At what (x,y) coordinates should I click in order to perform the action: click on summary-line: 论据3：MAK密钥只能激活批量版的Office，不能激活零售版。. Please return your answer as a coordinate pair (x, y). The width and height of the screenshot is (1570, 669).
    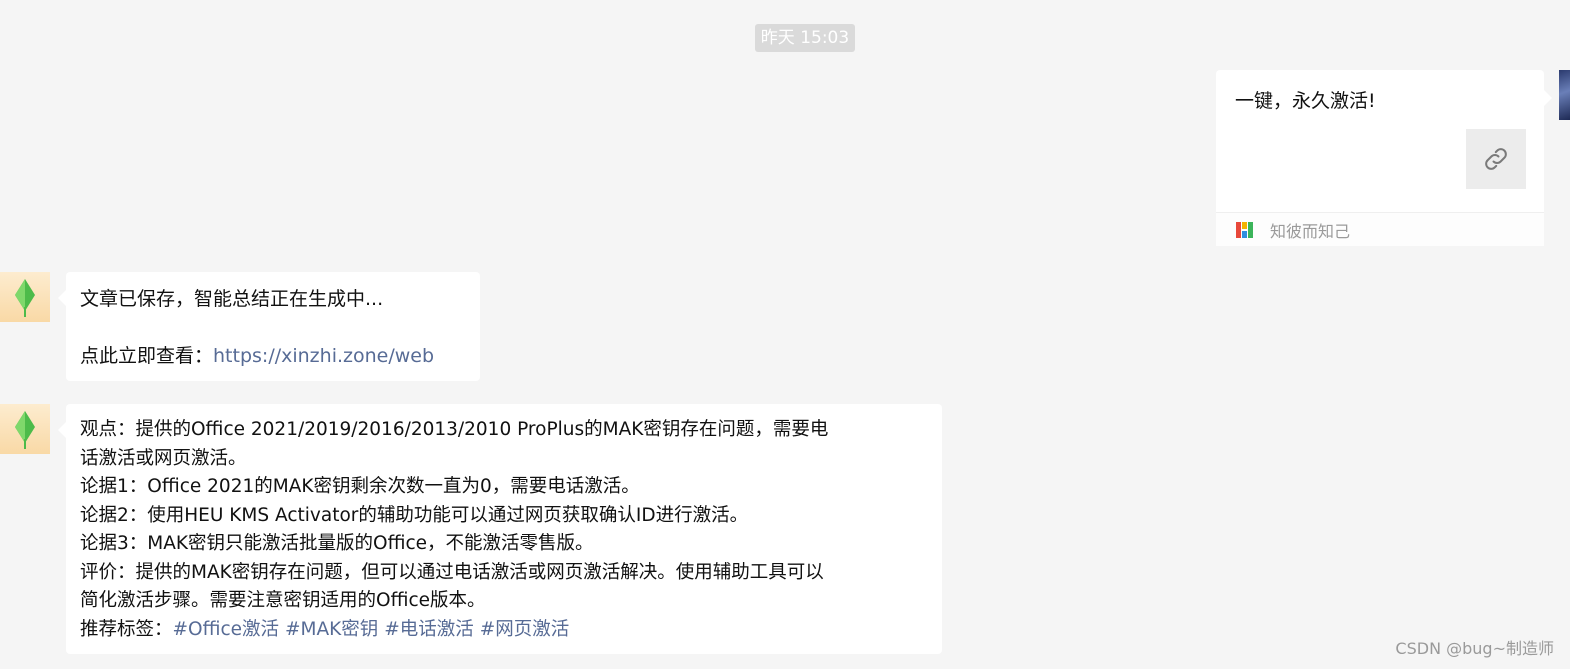
    Looking at the image, I should click on (337, 543).